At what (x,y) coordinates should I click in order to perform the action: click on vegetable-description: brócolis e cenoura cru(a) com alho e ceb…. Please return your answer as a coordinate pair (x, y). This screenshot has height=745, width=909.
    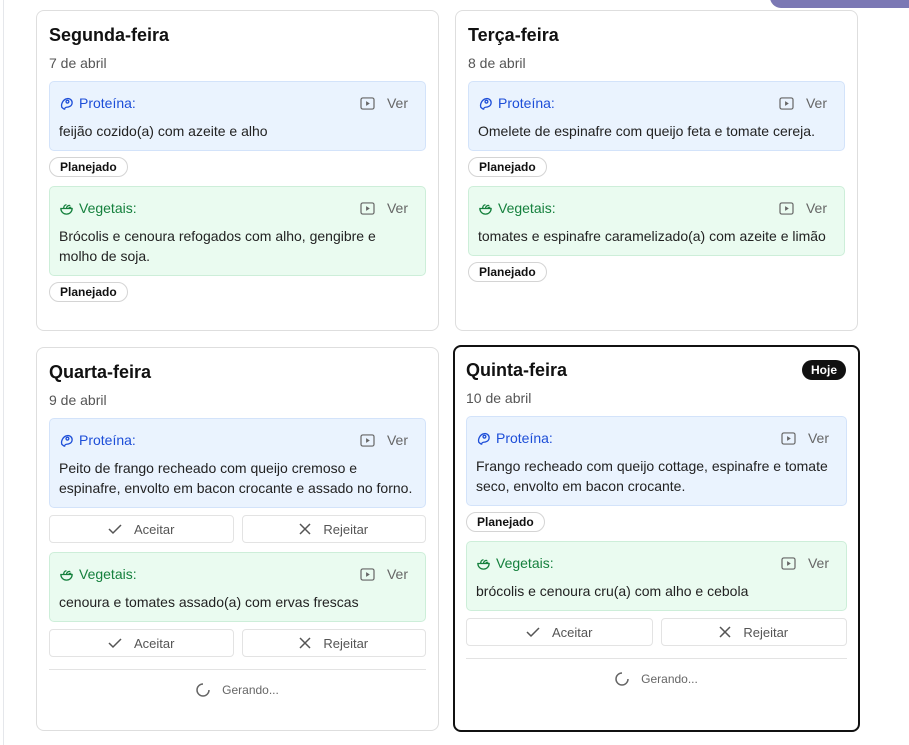
    Looking at the image, I should click on (612, 591).